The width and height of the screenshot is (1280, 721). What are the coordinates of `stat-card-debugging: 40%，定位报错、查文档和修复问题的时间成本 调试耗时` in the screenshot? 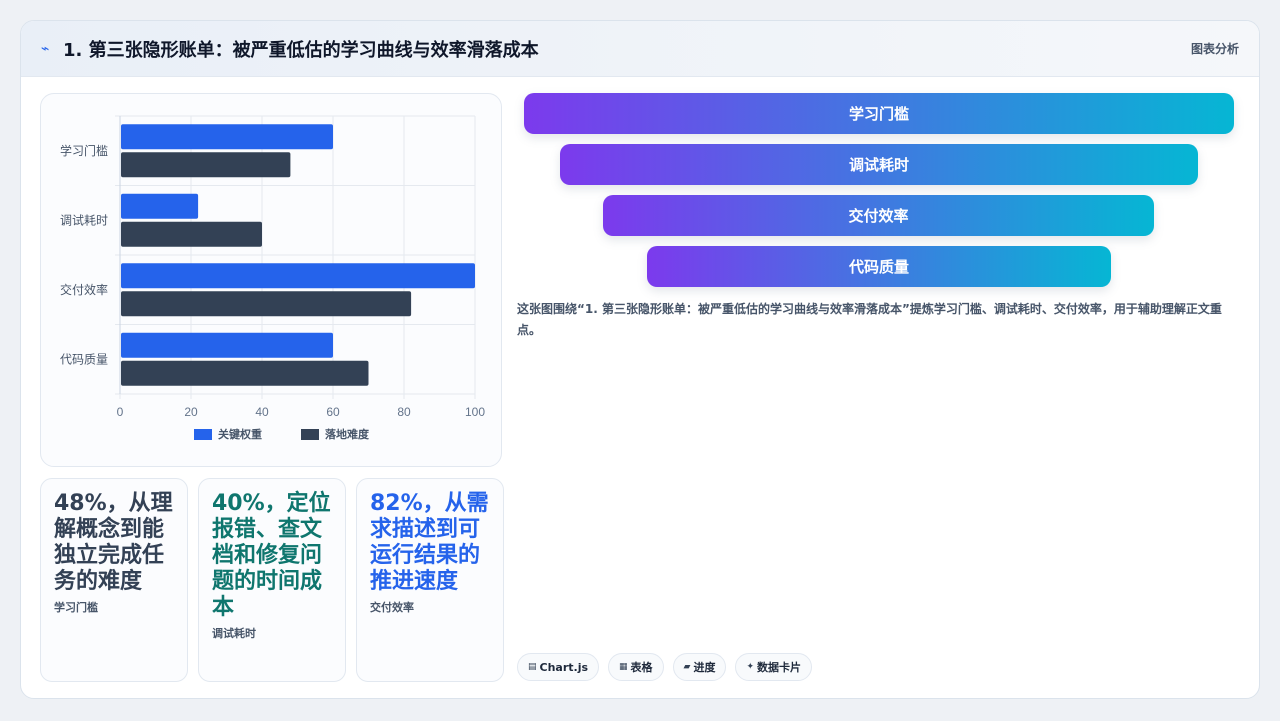 It's located at (272, 580).